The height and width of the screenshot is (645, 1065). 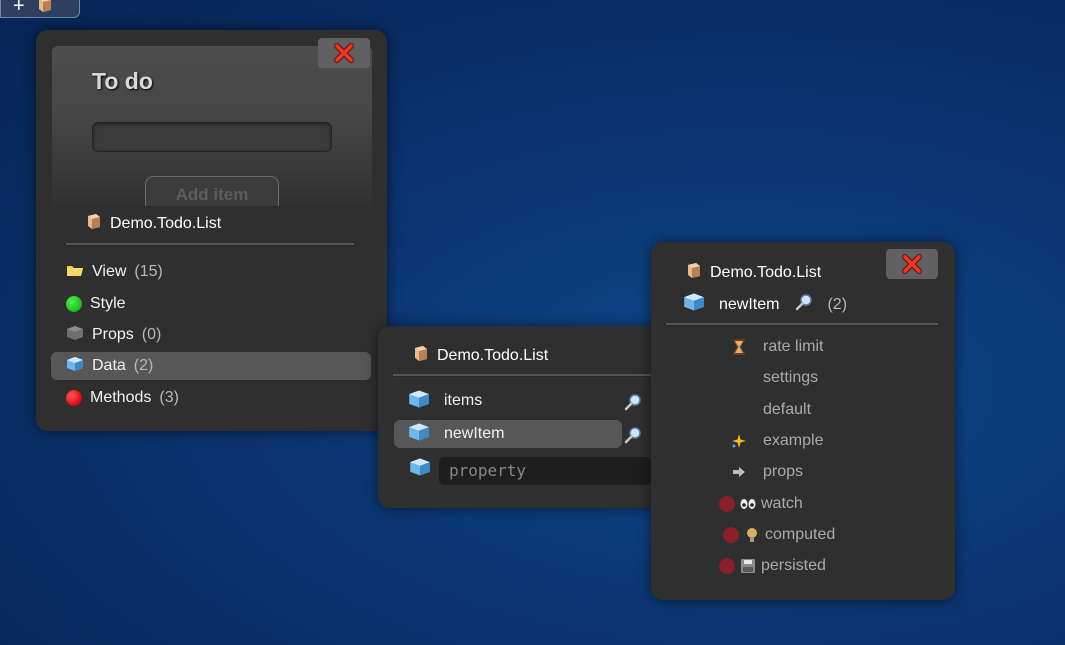 I want to click on option-persisted: persisted, so click(x=772, y=566).